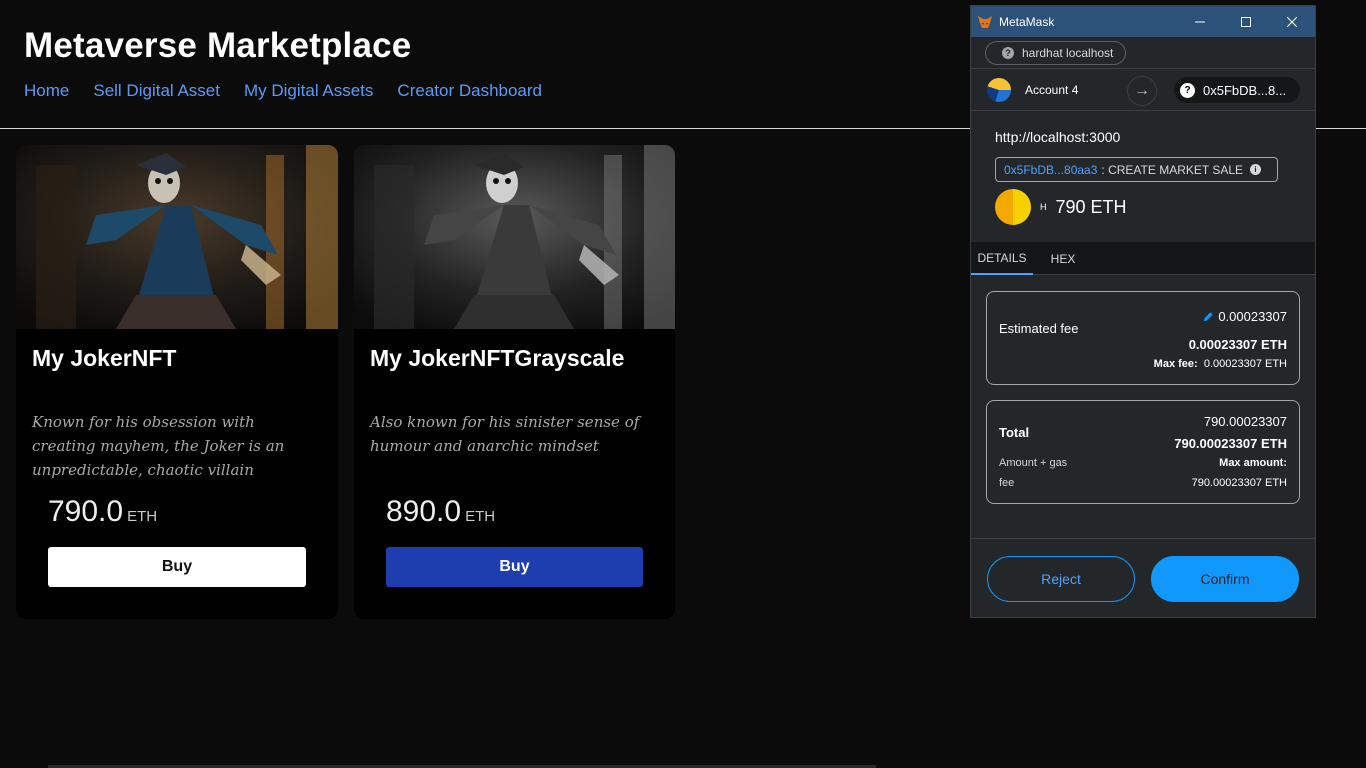  What do you see at coordinates (1237, 344) in the screenshot?
I see `estimated-fee-eth: 0.00023307 ETH` at bounding box center [1237, 344].